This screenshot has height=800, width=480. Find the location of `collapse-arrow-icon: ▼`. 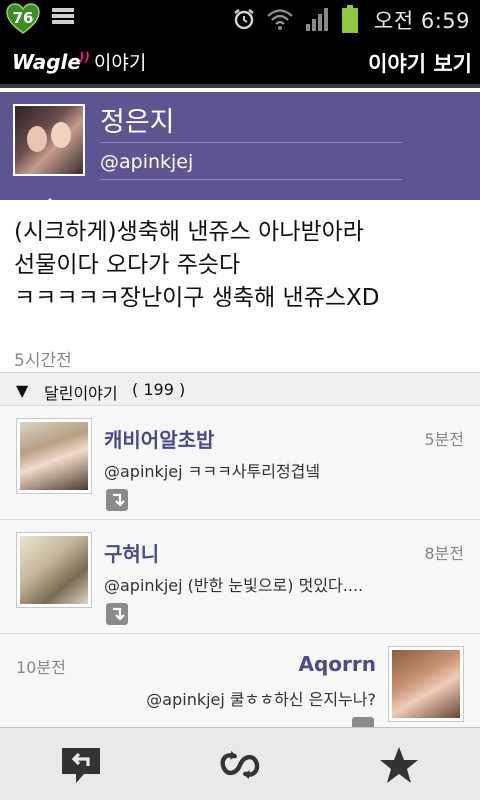

collapse-arrow-icon: ▼ is located at coordinates (22, 390).